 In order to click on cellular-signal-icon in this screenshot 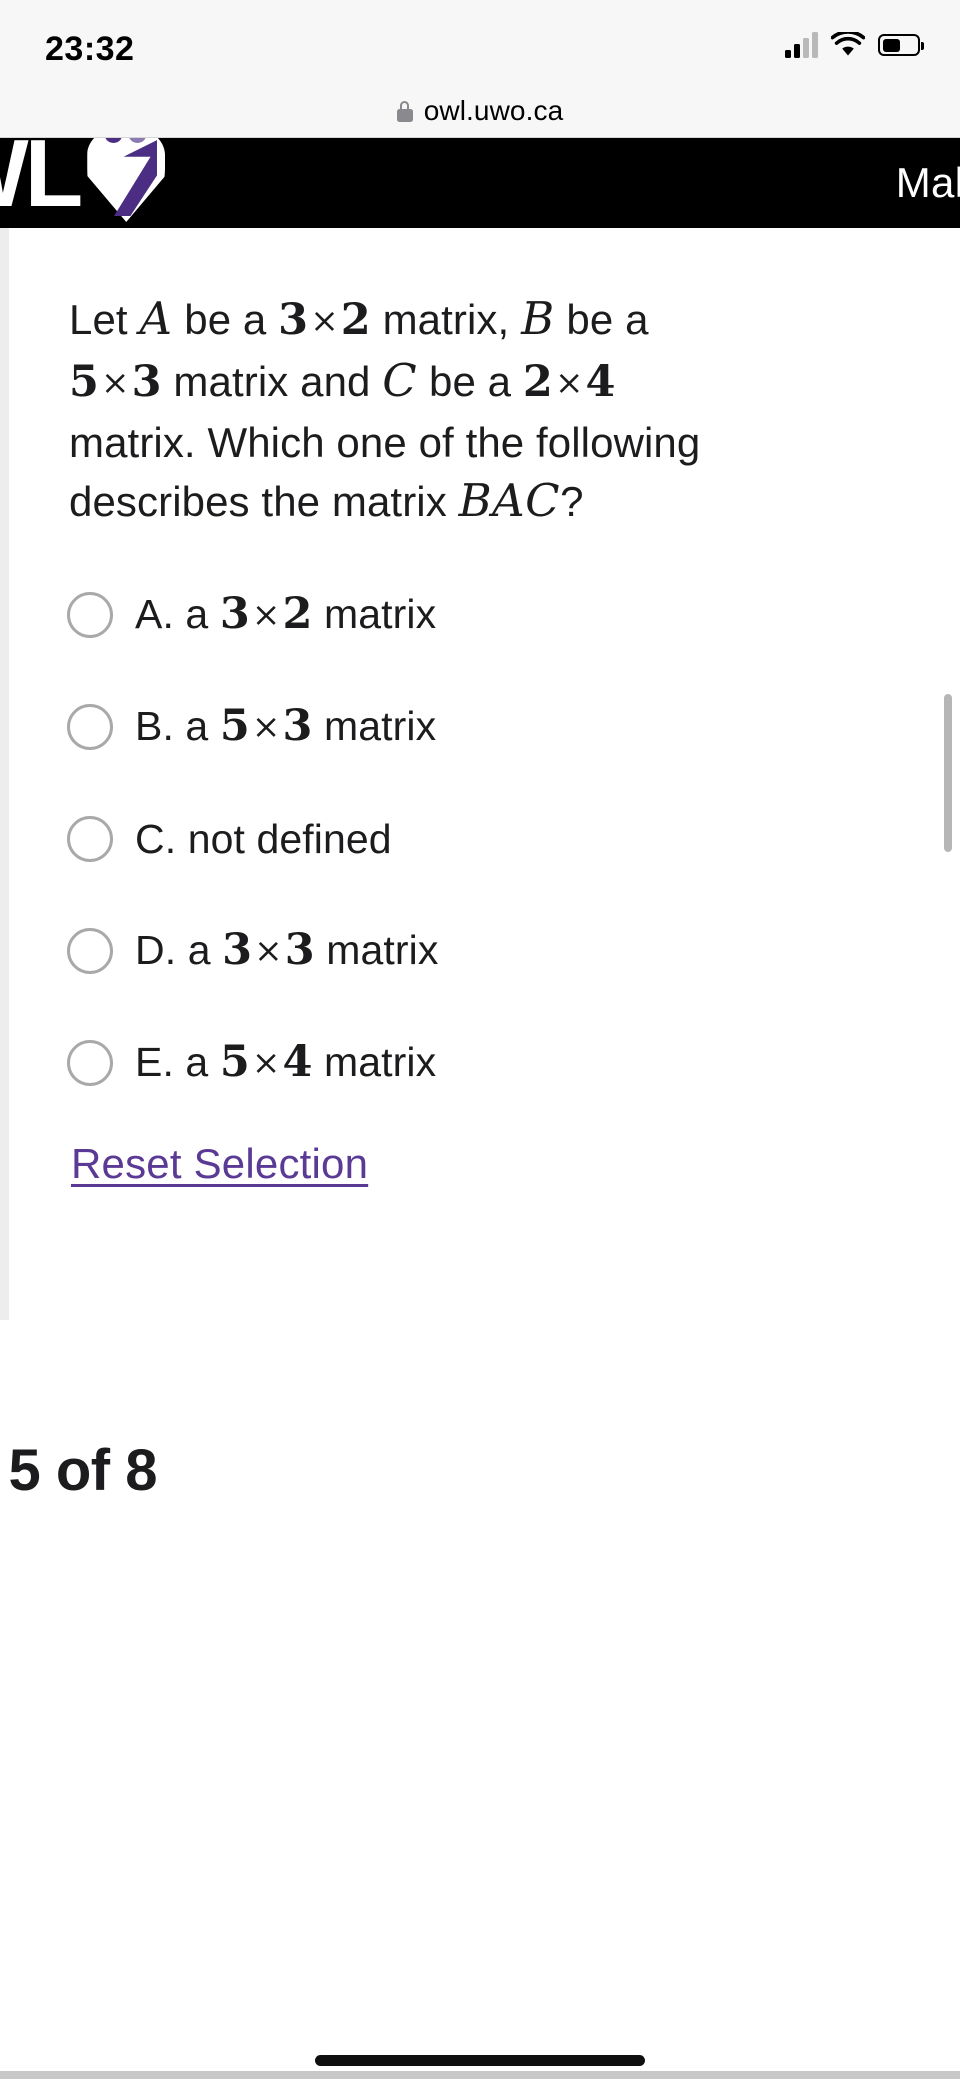, I will do `click(801, 45)`.